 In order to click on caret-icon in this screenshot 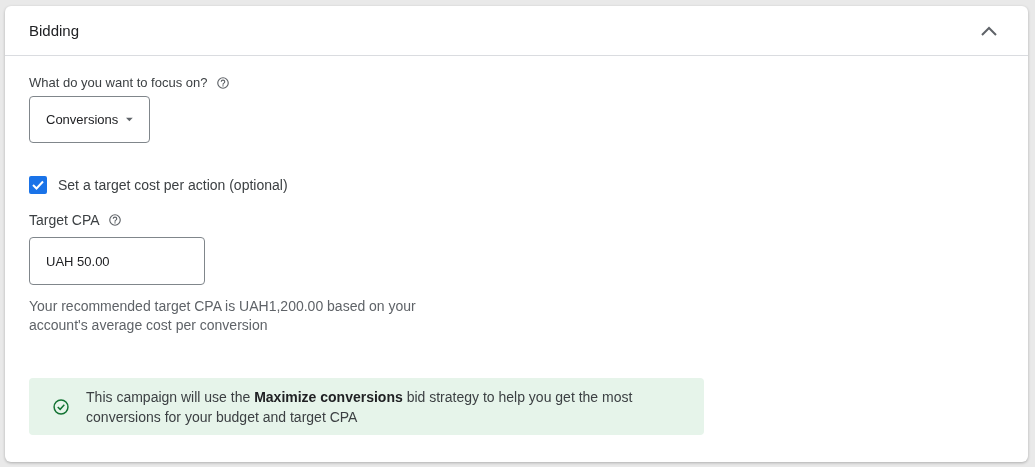, I will do `click(129, 119)`.